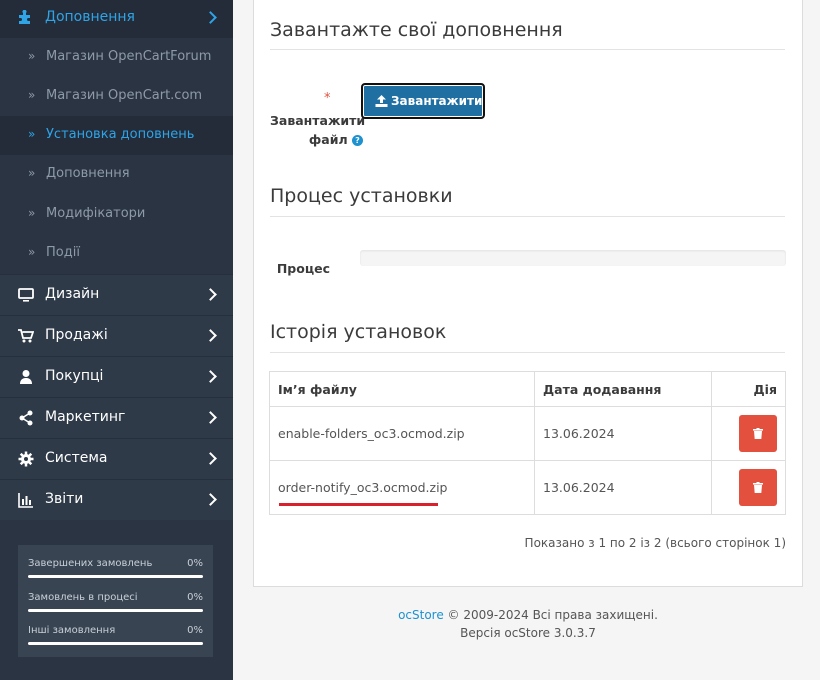  Describe the element at coordinates (76, 335) in the screenshot. I see `sidebar-item-label: Продажі` at that location.